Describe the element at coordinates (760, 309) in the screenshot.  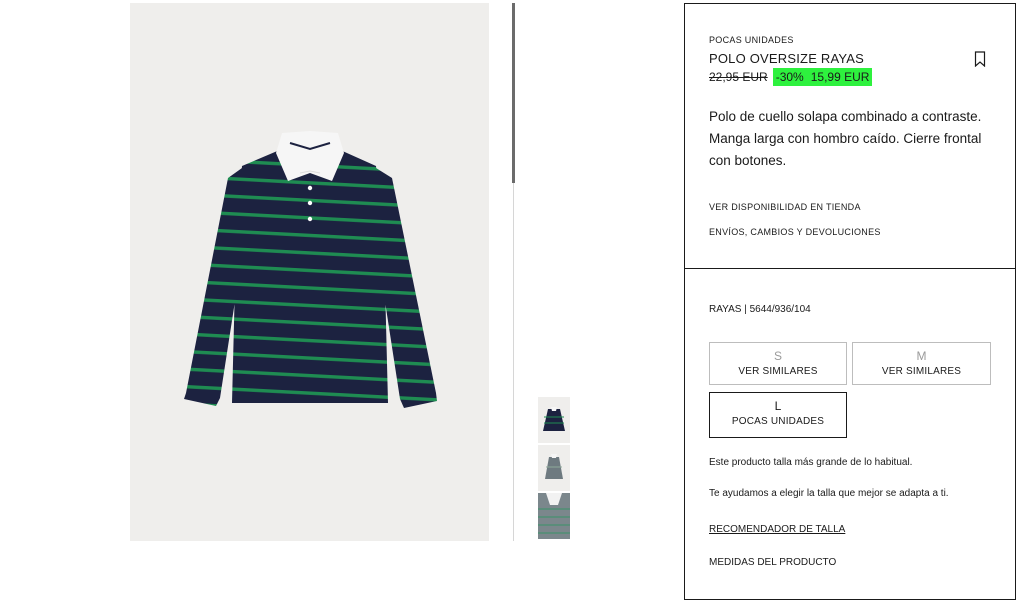
I see `color-reference: RAYAS | 5644/936/104` at that location.